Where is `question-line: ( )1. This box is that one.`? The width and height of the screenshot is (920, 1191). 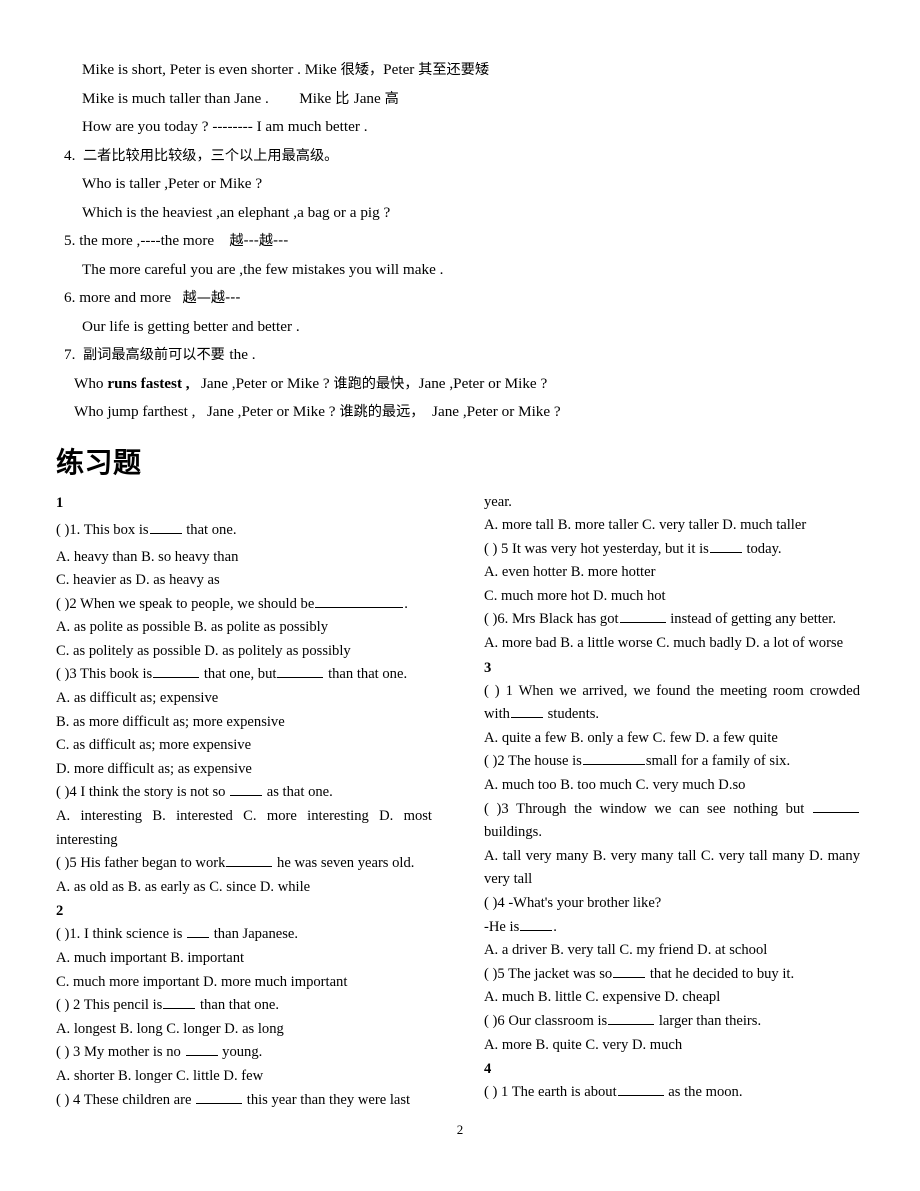 question-line: ( )1. This box is that one. is located at coordinates (244, 530).